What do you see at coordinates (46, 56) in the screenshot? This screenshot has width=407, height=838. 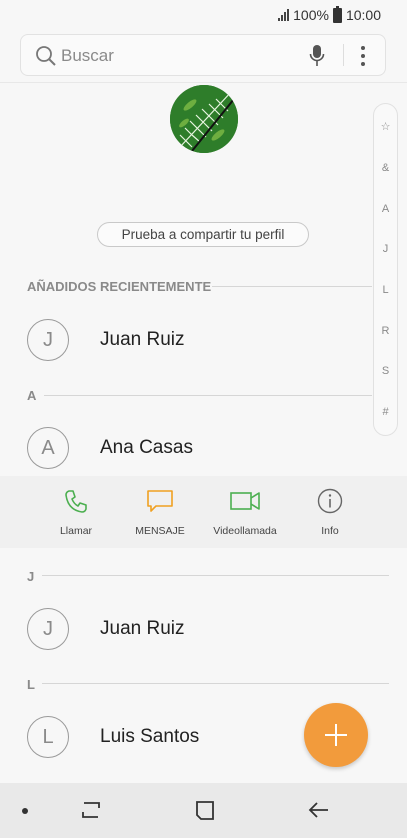 I see `search-icon` at bounding box center [46, 56].